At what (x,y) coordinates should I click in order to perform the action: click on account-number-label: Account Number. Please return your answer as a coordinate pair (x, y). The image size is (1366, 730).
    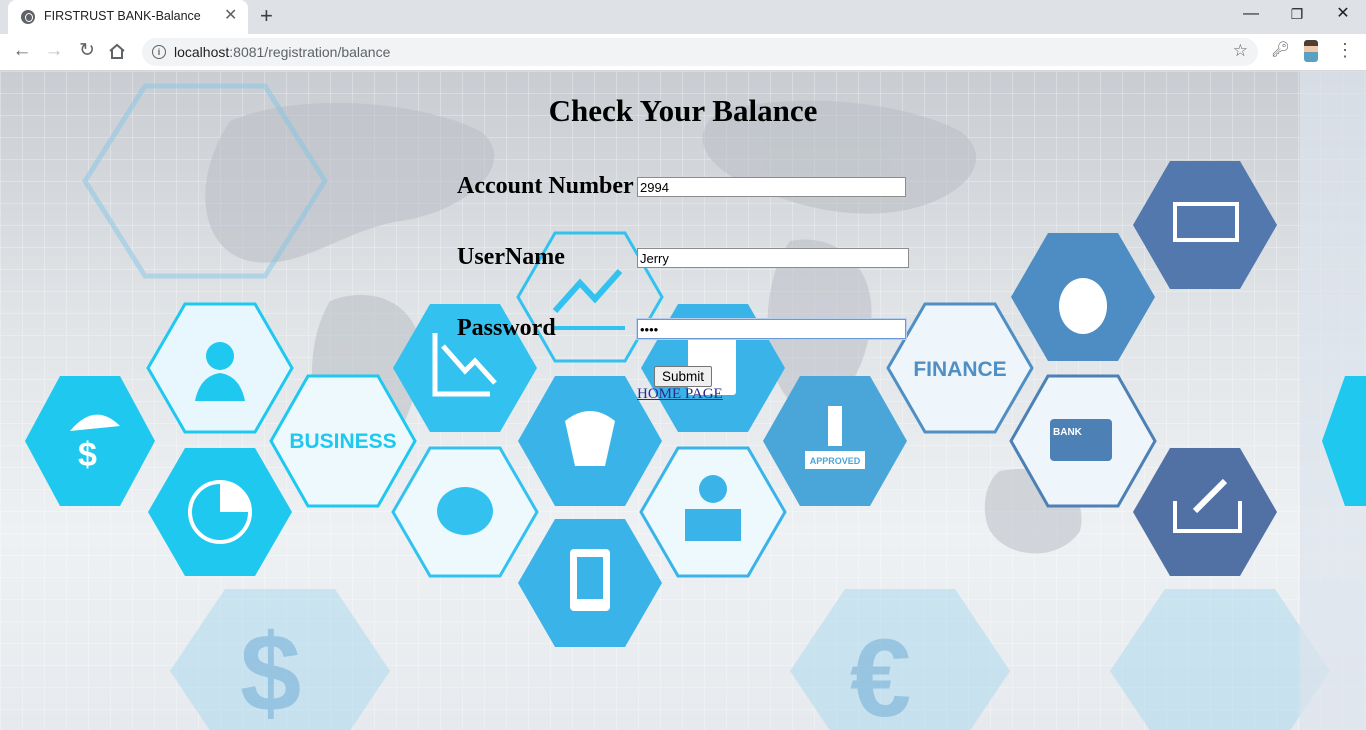
    Looking at the image, I should click on (545, 186).